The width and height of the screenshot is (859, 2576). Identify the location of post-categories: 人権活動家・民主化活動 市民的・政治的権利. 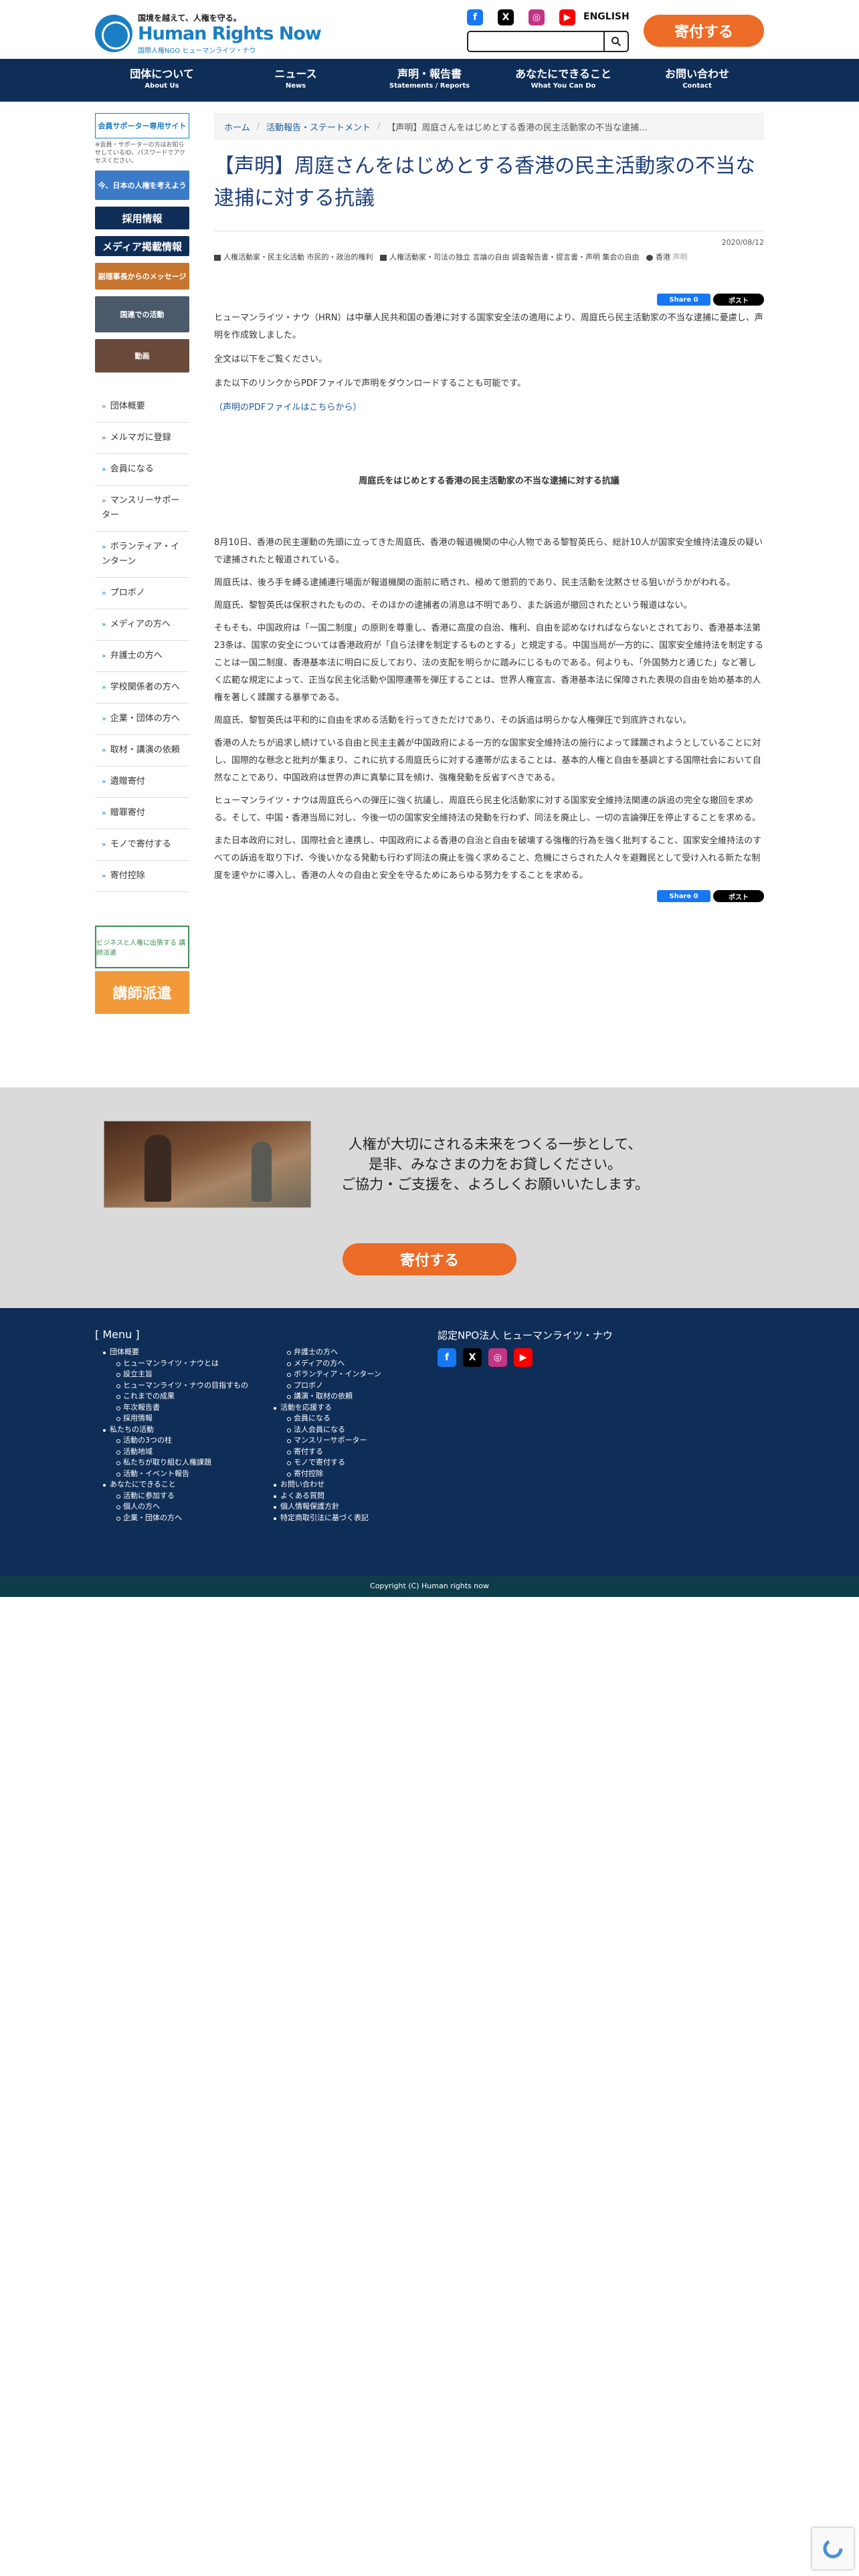
(298, 257).